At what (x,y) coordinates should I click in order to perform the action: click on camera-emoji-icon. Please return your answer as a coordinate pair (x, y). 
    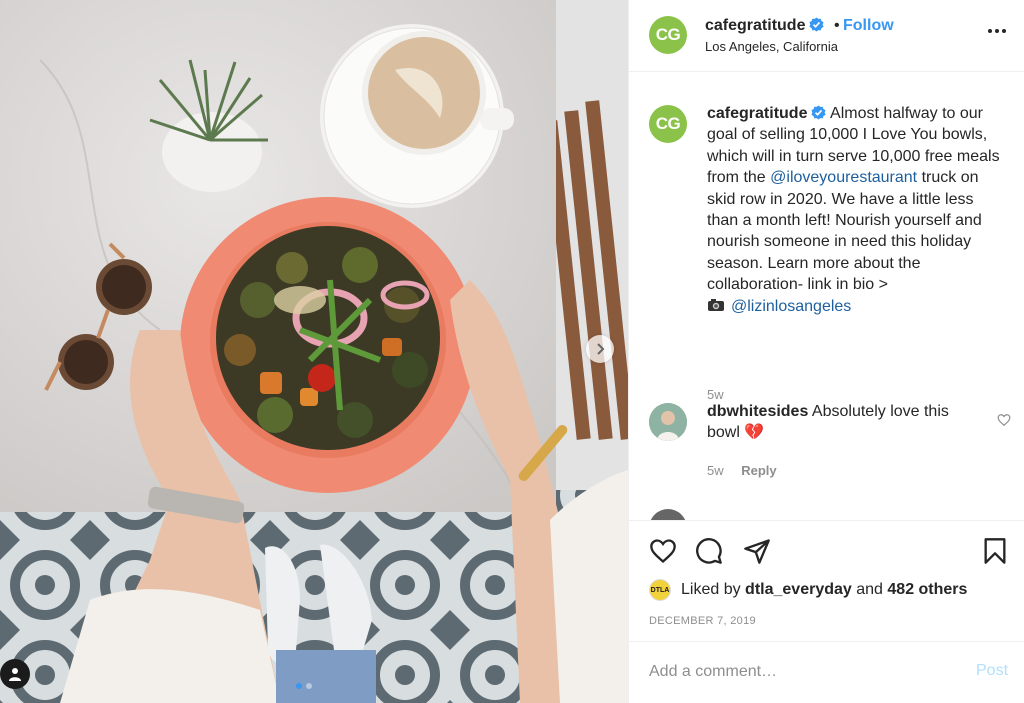
    Looking at the image, I should click on (716, 304).